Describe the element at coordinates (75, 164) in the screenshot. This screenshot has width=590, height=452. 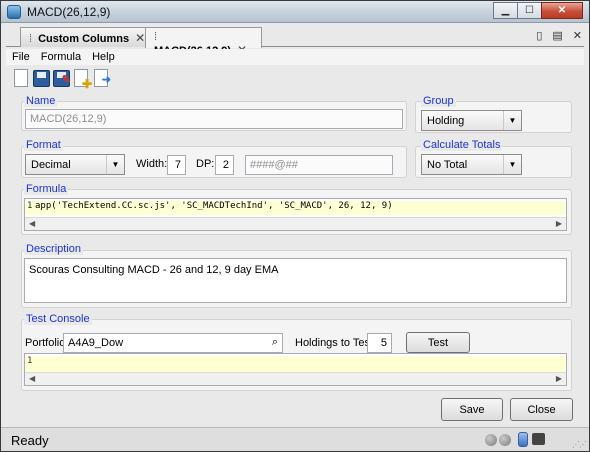
I see `format-select: Decimal ▼` at that location.